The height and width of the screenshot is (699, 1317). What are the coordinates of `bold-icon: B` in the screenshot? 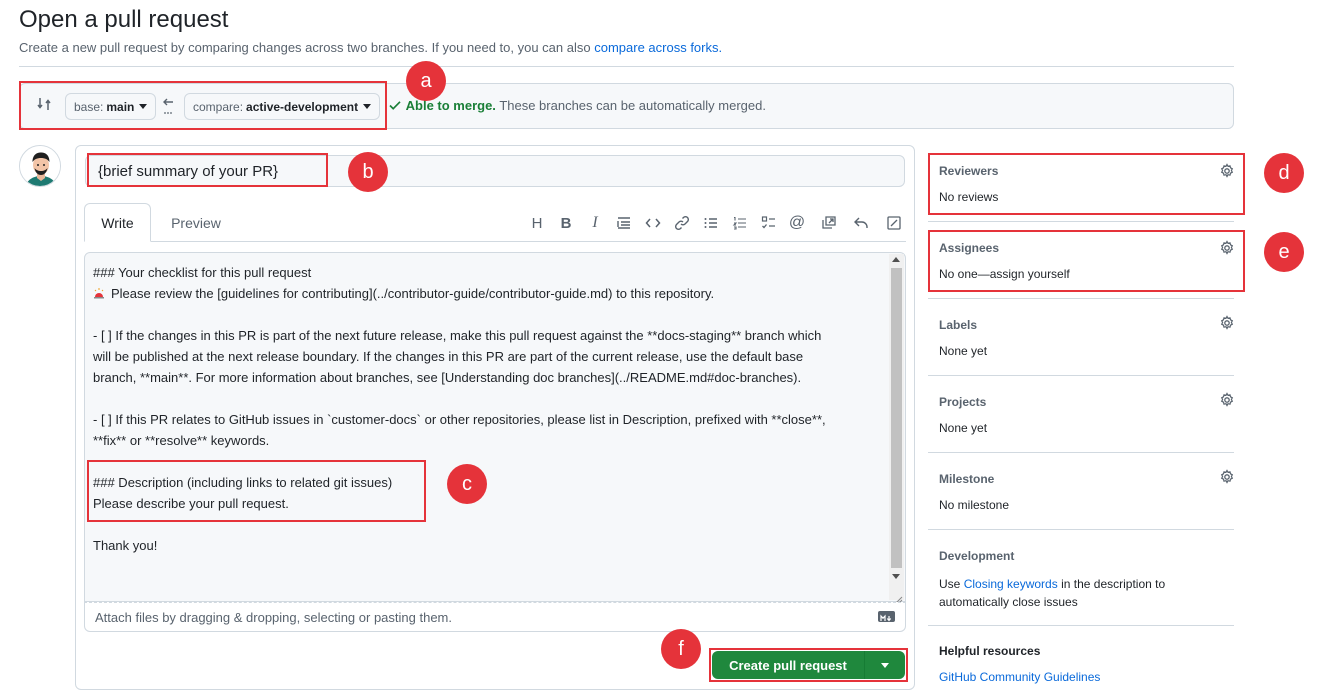 It's located at (566, 223).